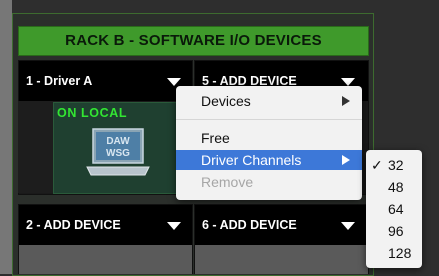 The image size is (439, 276). I want to click on menu-separator, so click(269, 119).